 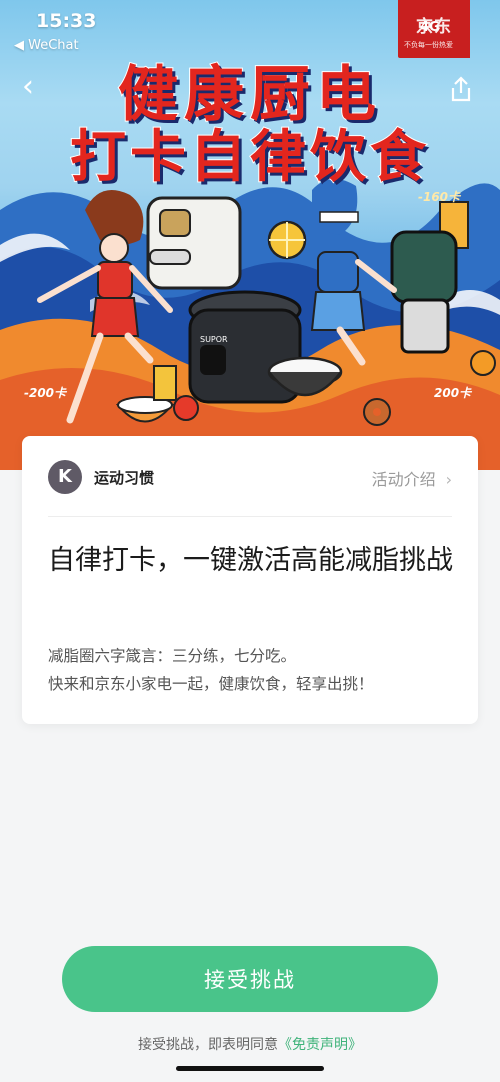 I want to click on description-line: 快来和京东小家电一起，健康饮食，轻享出挑！, so click(x=211, y=684).